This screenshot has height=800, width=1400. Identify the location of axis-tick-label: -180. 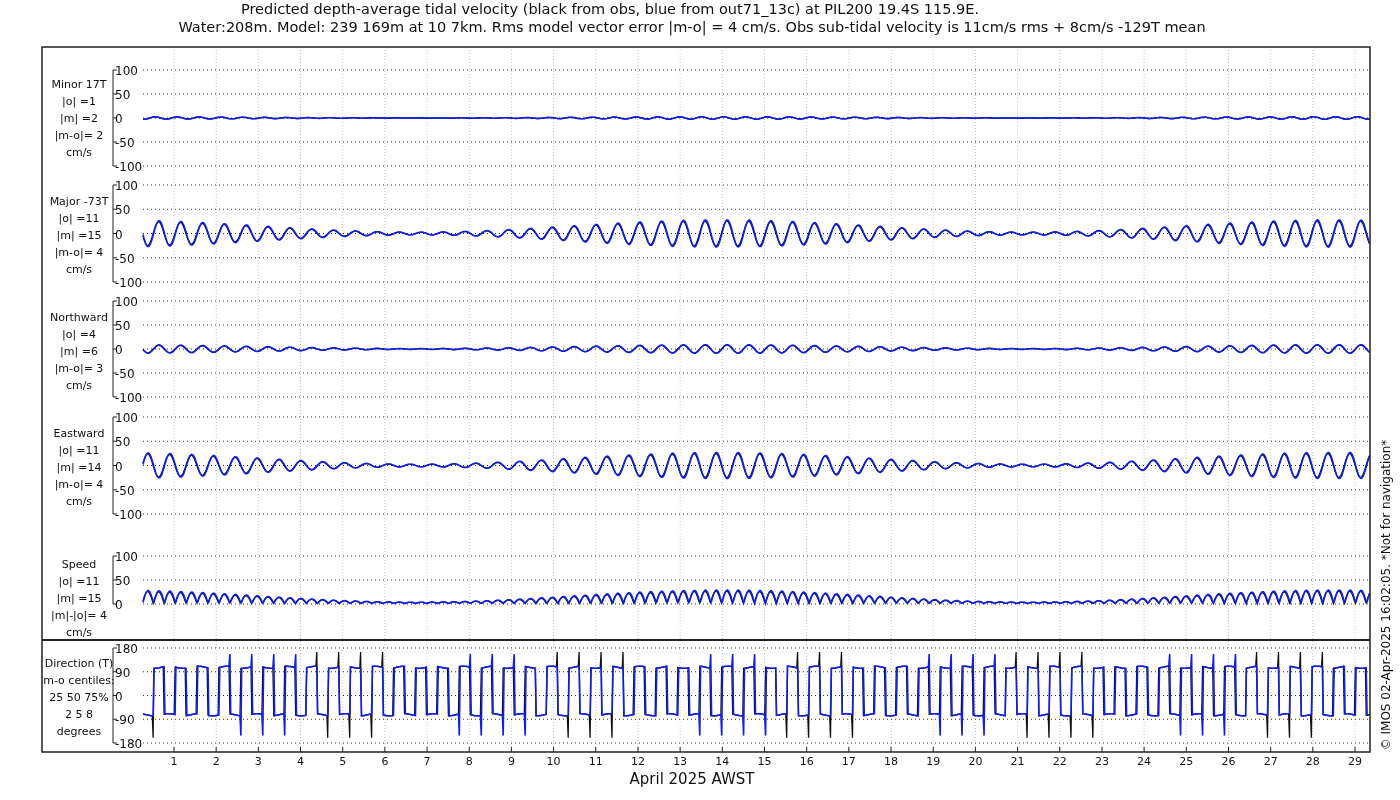
(129, 744).